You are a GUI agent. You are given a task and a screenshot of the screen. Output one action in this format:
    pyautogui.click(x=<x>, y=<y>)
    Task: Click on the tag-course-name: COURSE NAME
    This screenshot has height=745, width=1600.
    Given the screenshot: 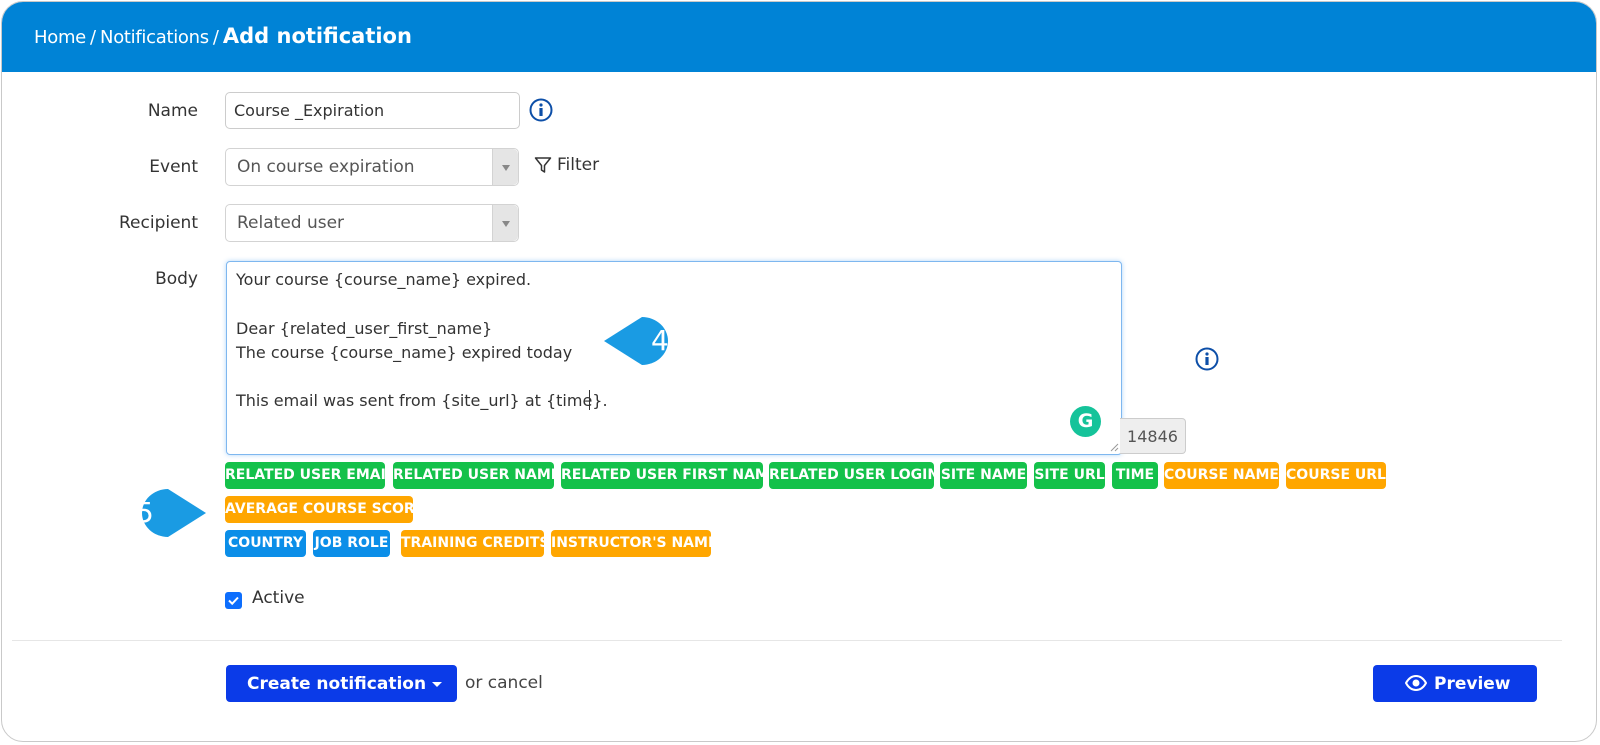 What is the action you would take?
    pyautogui.click(x=1221, y=475)
    